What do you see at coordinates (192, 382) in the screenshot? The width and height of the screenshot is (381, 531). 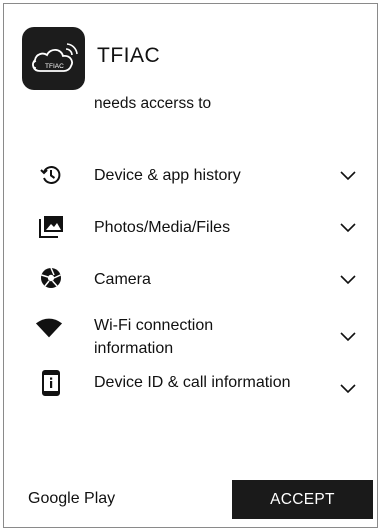 I see `permission-label: Device ID & call information` at bounding box center [192, 382].